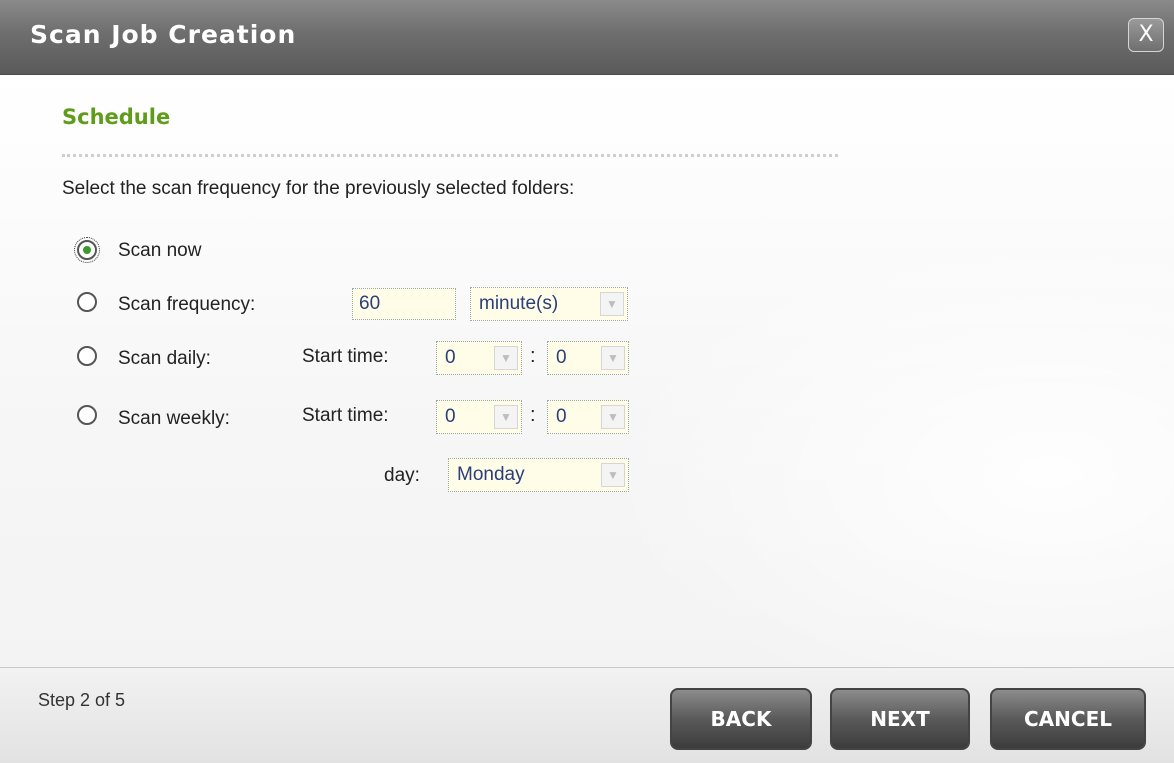  What do you see at coordinates (1068, 719) in the screenshot?
I see `cancel-button: CANCEL` at bounding box center [1068, 719].